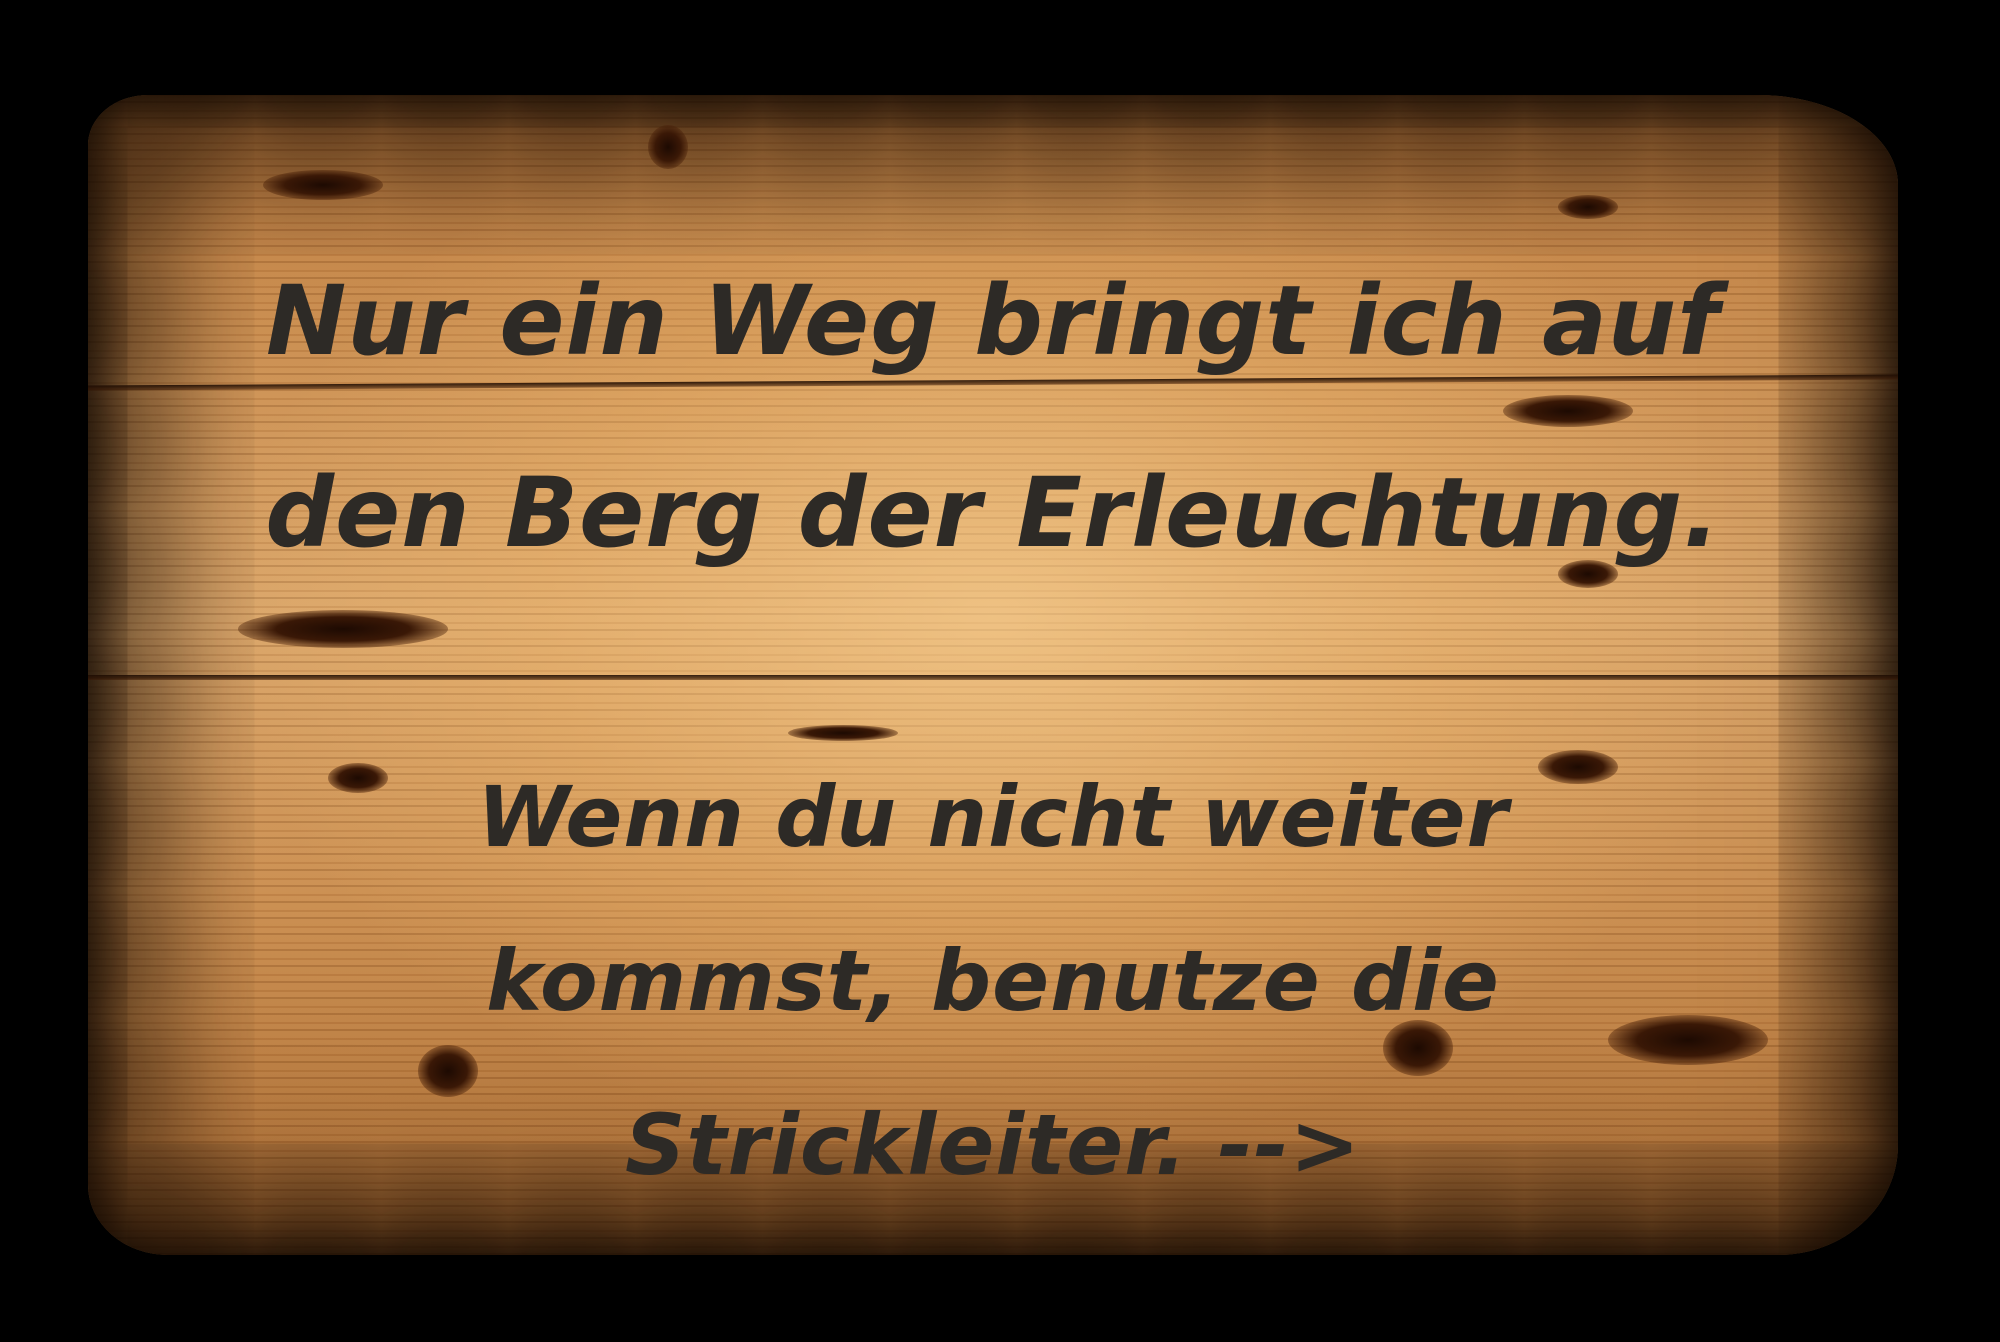  I want to click on hint-line: Wenn du nicht weiter, so click(993, 817).